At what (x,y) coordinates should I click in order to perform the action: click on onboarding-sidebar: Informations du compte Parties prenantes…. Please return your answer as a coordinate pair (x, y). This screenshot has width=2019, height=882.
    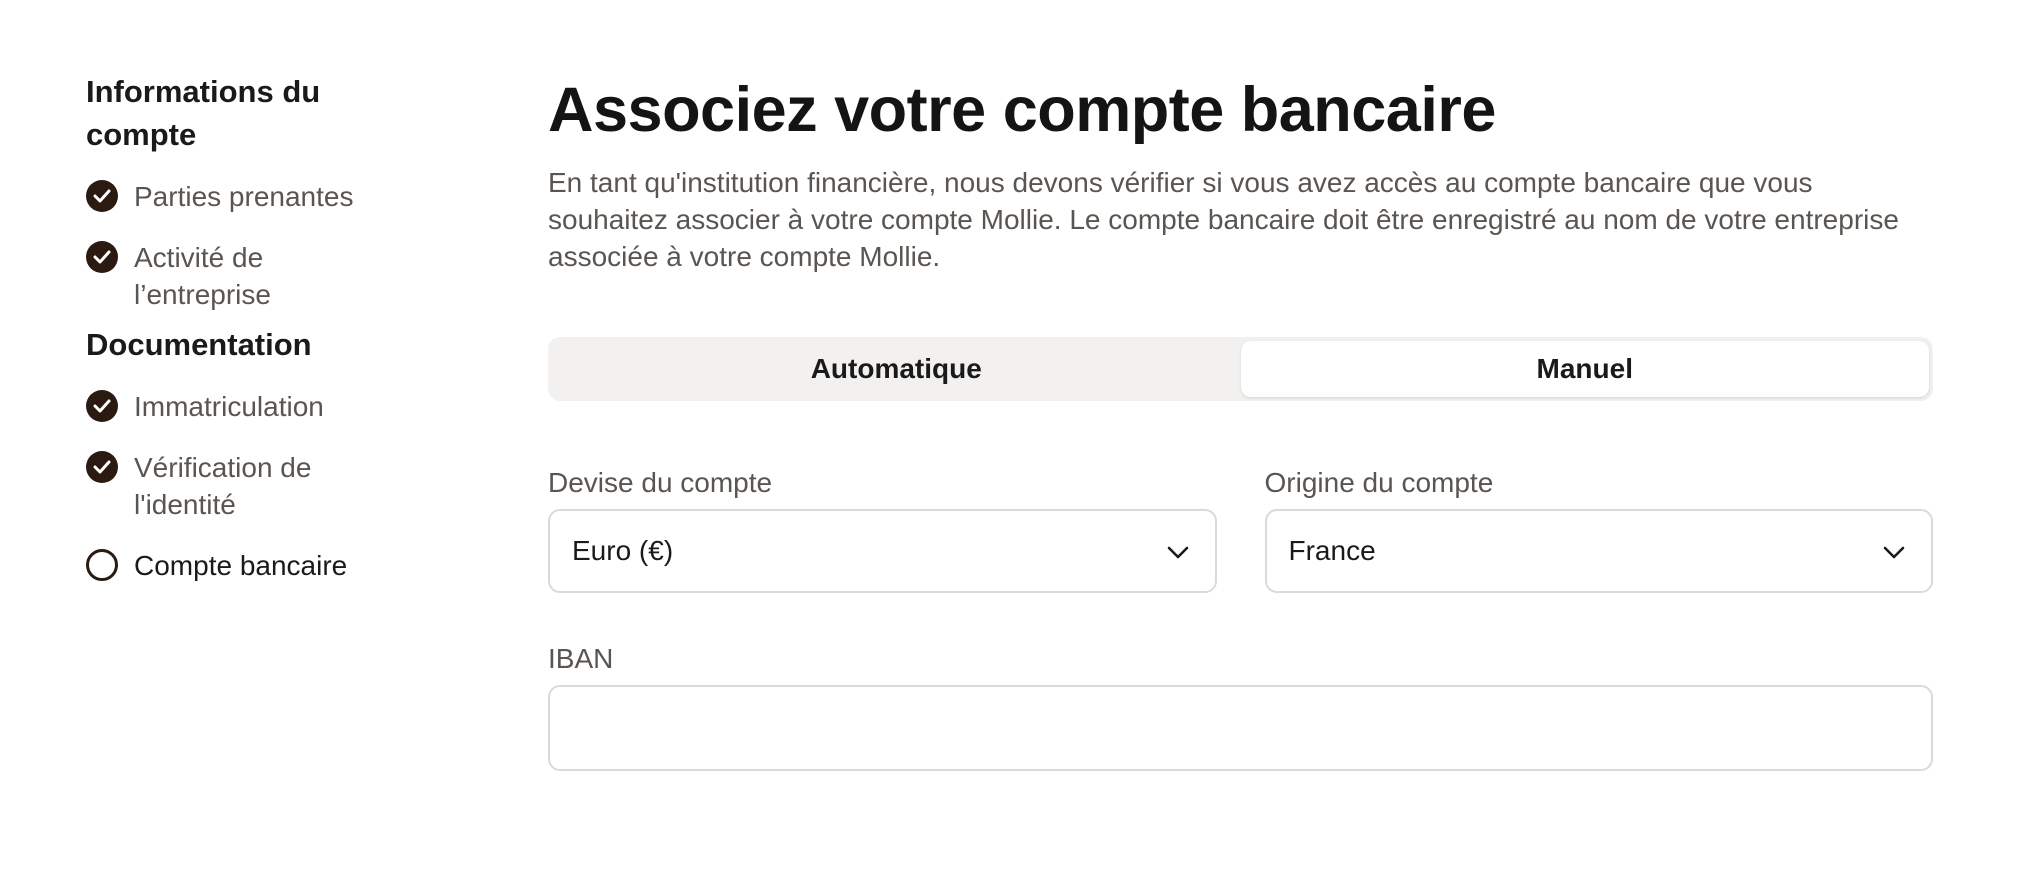
    Looking at the image, I should click on (276, 327).